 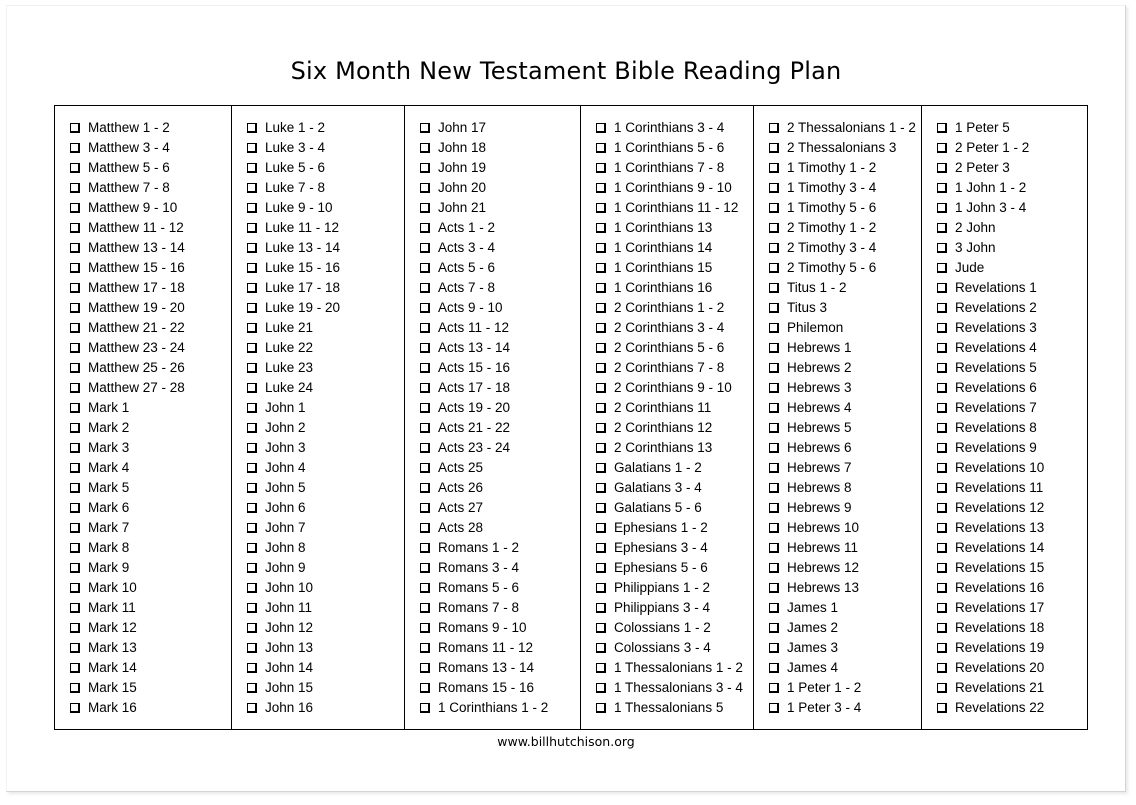 I want to click on reading-entry: 2 Corinthians 13, so click(x=667, y=448).